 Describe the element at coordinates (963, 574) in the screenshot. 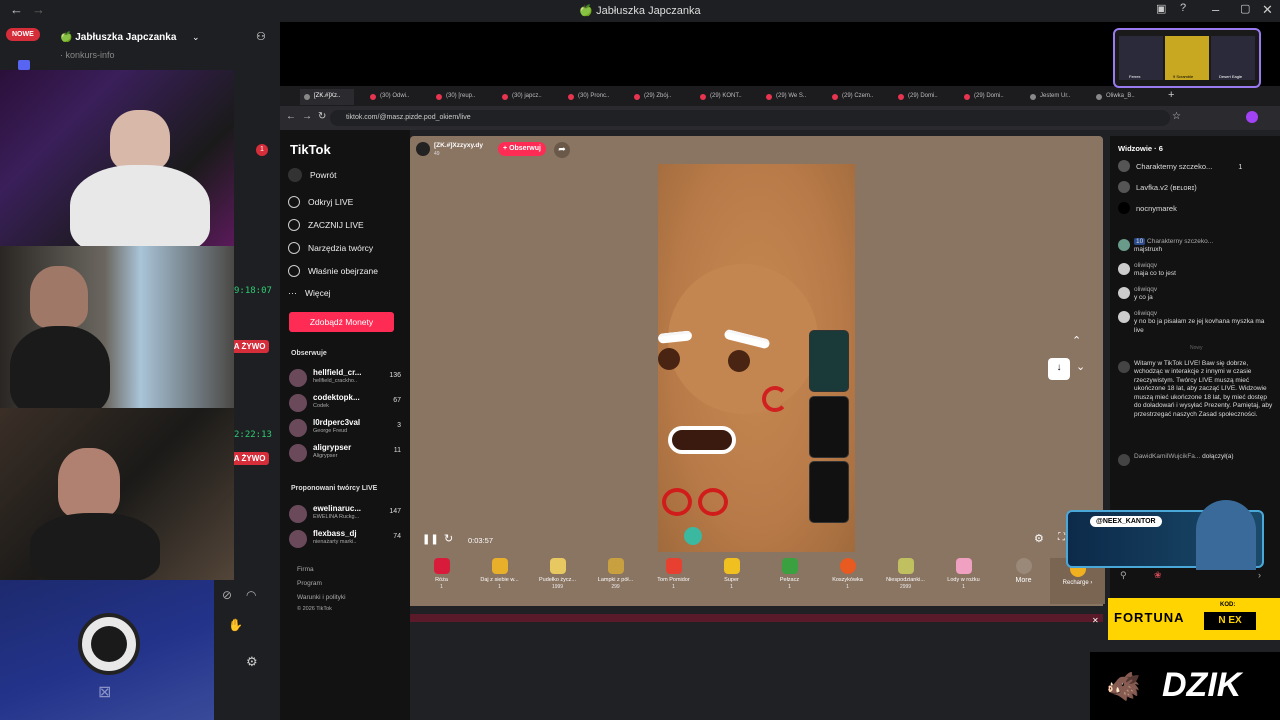

I see `gift-item: Lody w rożku 1` at that location.